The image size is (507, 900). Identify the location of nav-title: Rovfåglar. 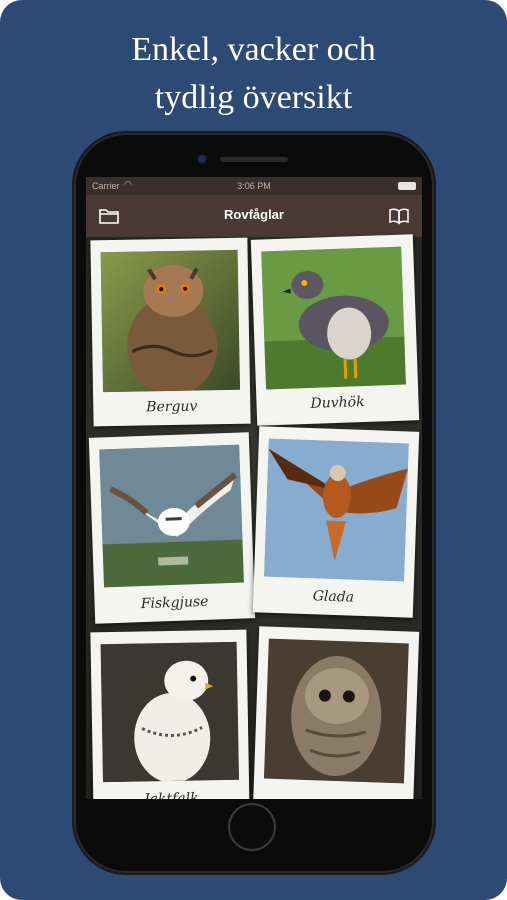
(254, 214).